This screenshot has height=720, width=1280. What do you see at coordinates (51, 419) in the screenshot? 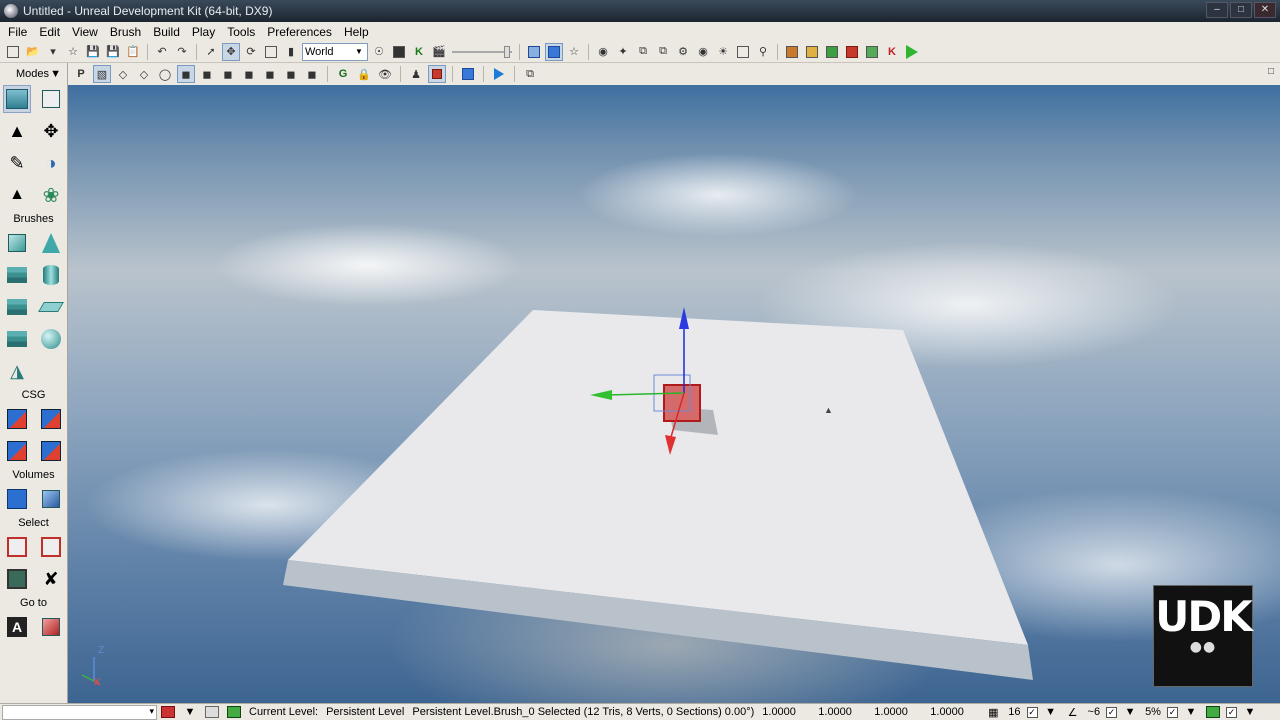
I see `csg-subtract-button` at bounding box center [51, 419].